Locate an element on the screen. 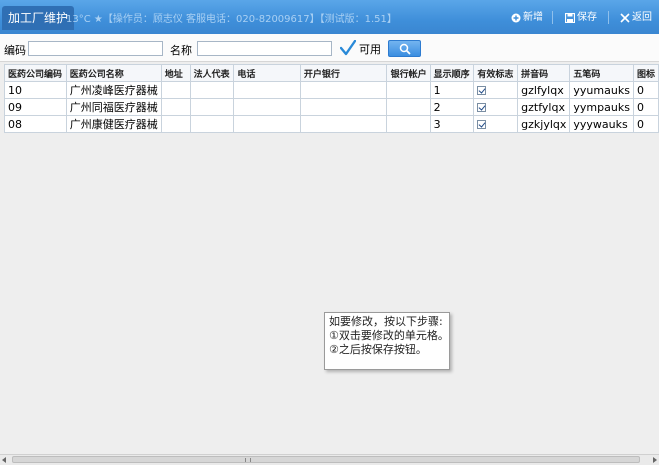 This screenshot has width=659, height=465. close-icon is located at coordinates (625, 18).